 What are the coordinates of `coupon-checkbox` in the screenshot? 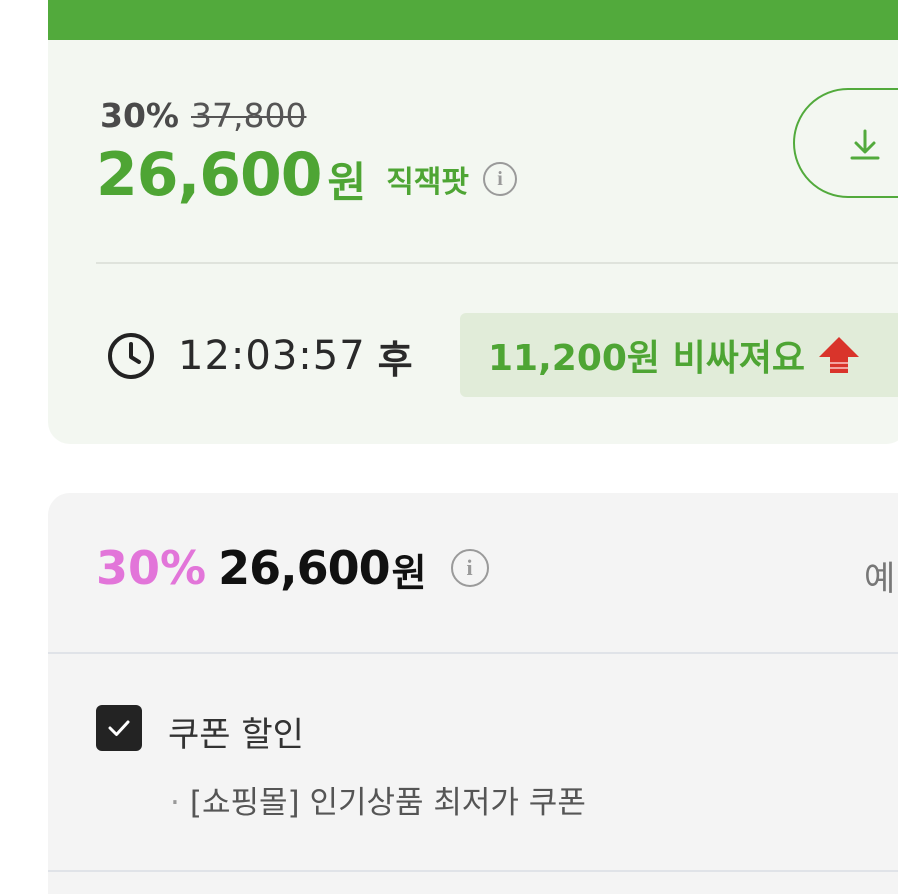 It's located at (119, 728).